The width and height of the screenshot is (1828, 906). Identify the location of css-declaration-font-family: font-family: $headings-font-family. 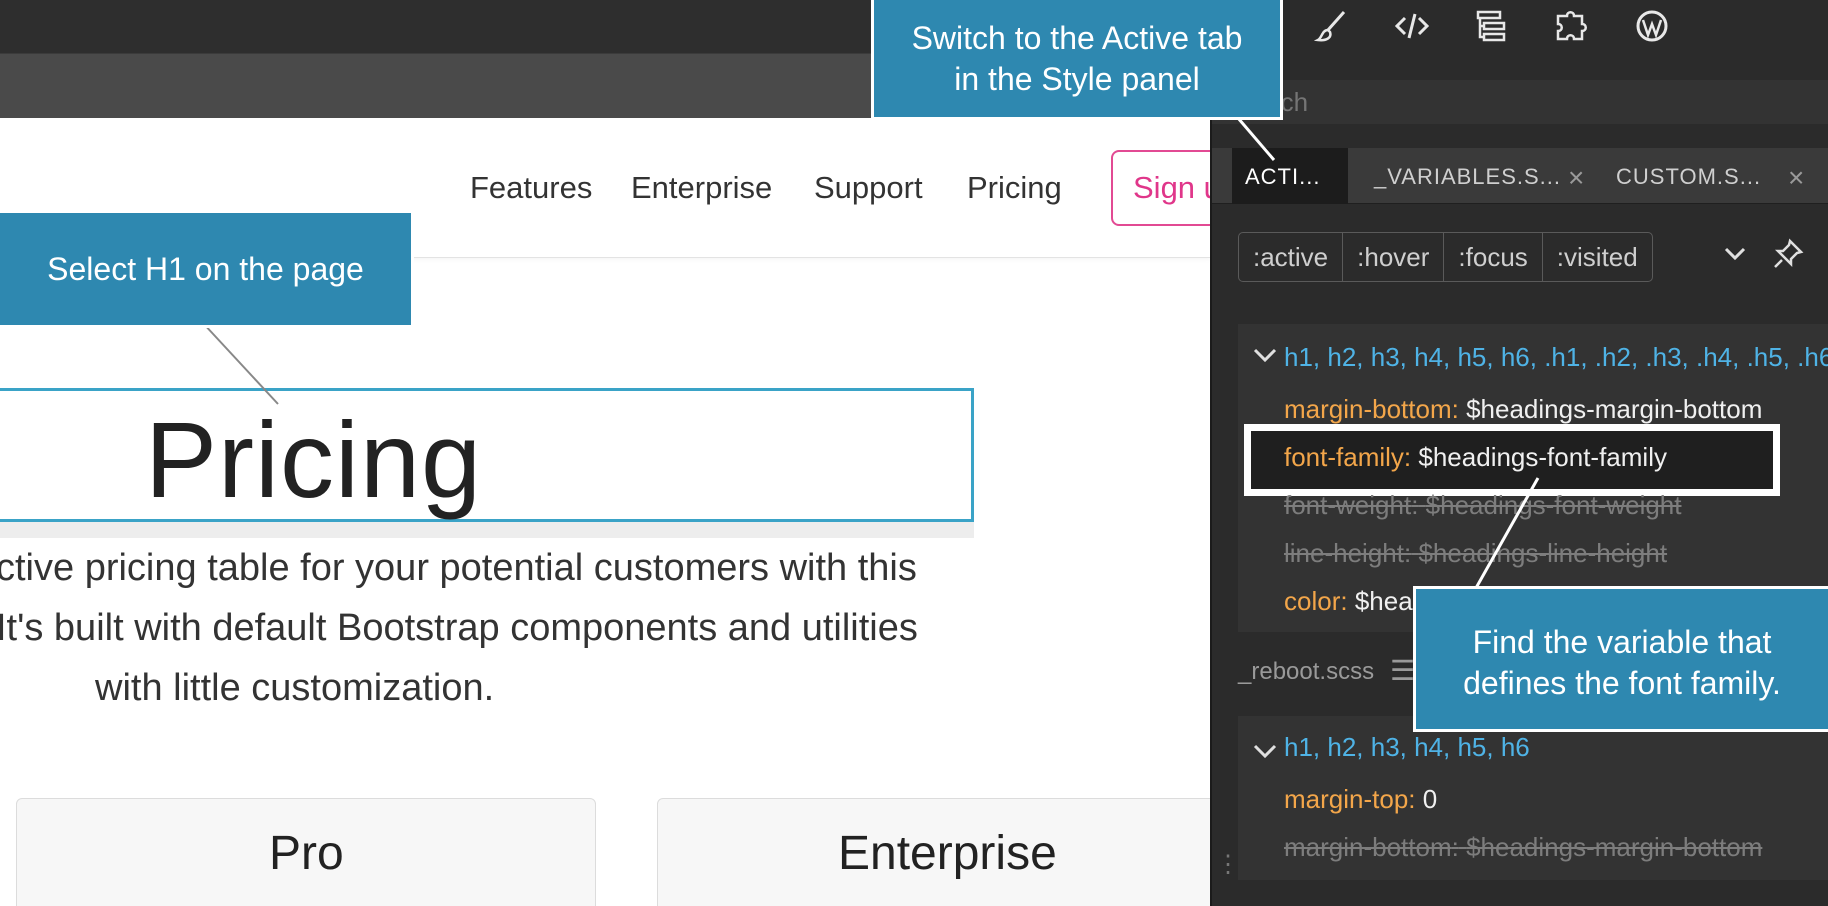
(1475, 457).